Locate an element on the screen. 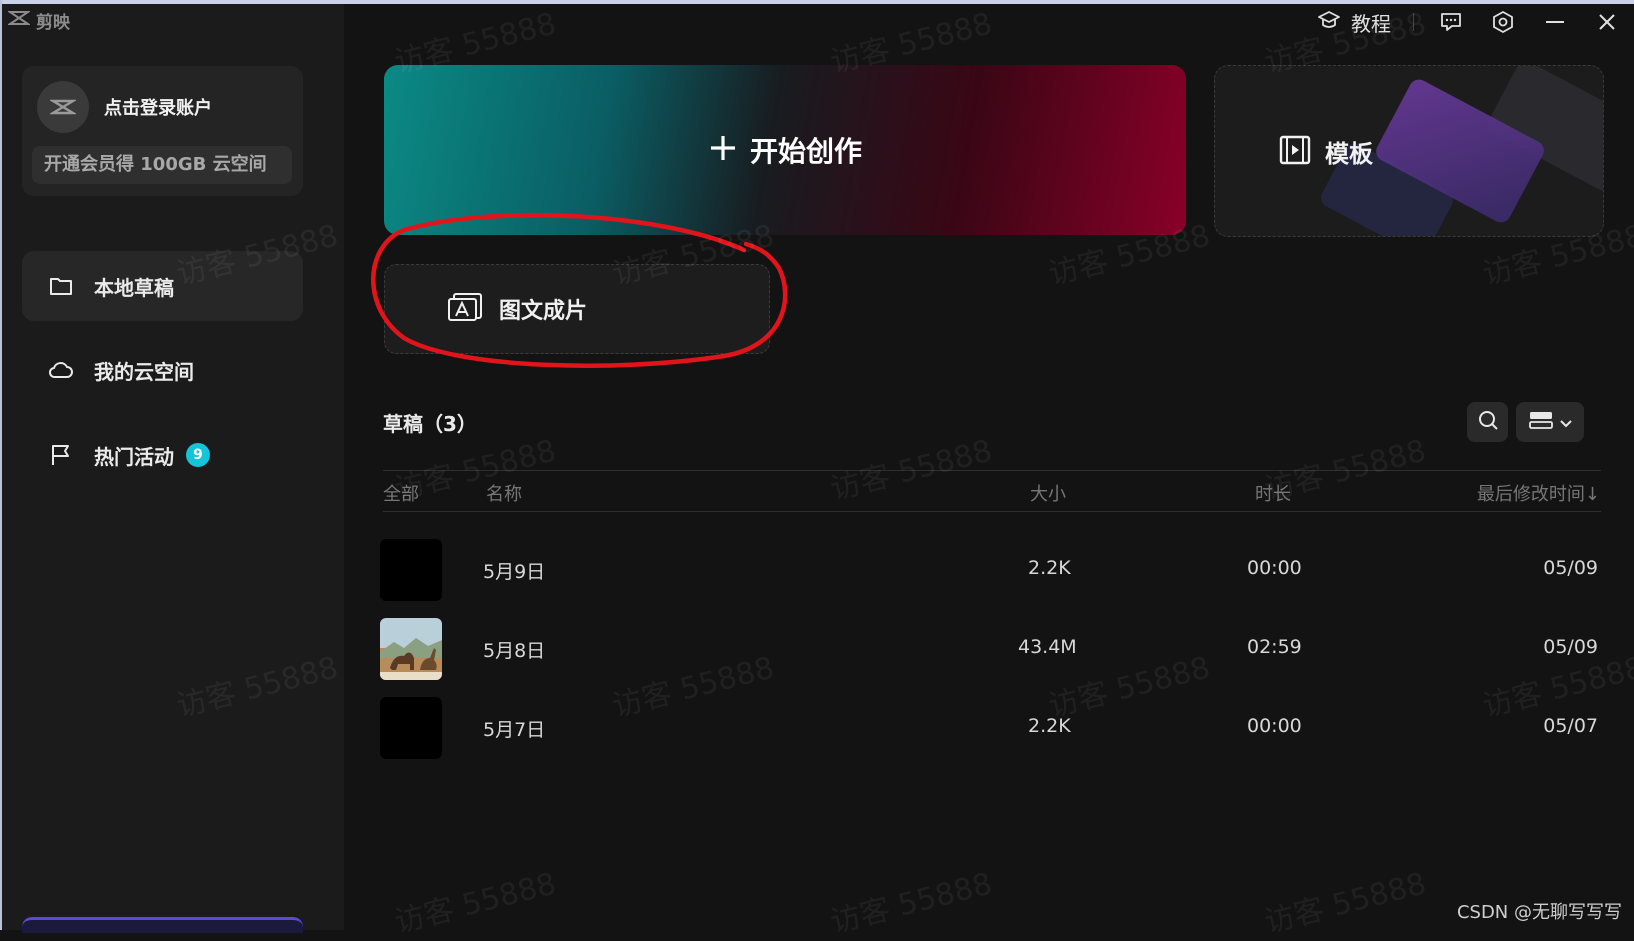 The width and height of the screenshot is (1634, 941). list-view-icon is located at coordinates (1541, 422).